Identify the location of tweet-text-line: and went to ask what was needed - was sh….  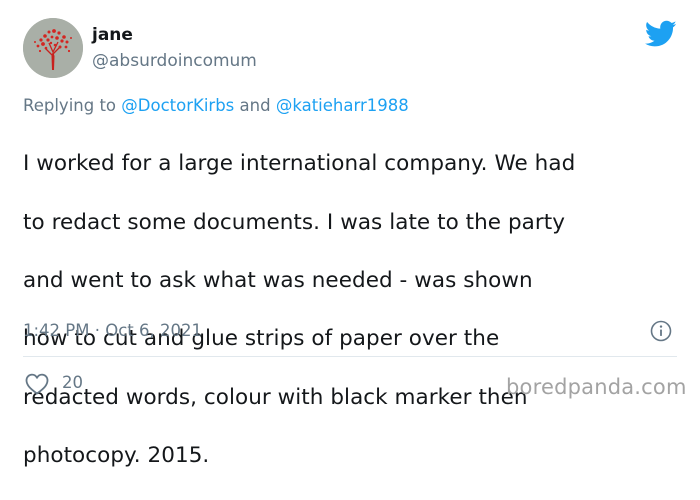
(278, 281).